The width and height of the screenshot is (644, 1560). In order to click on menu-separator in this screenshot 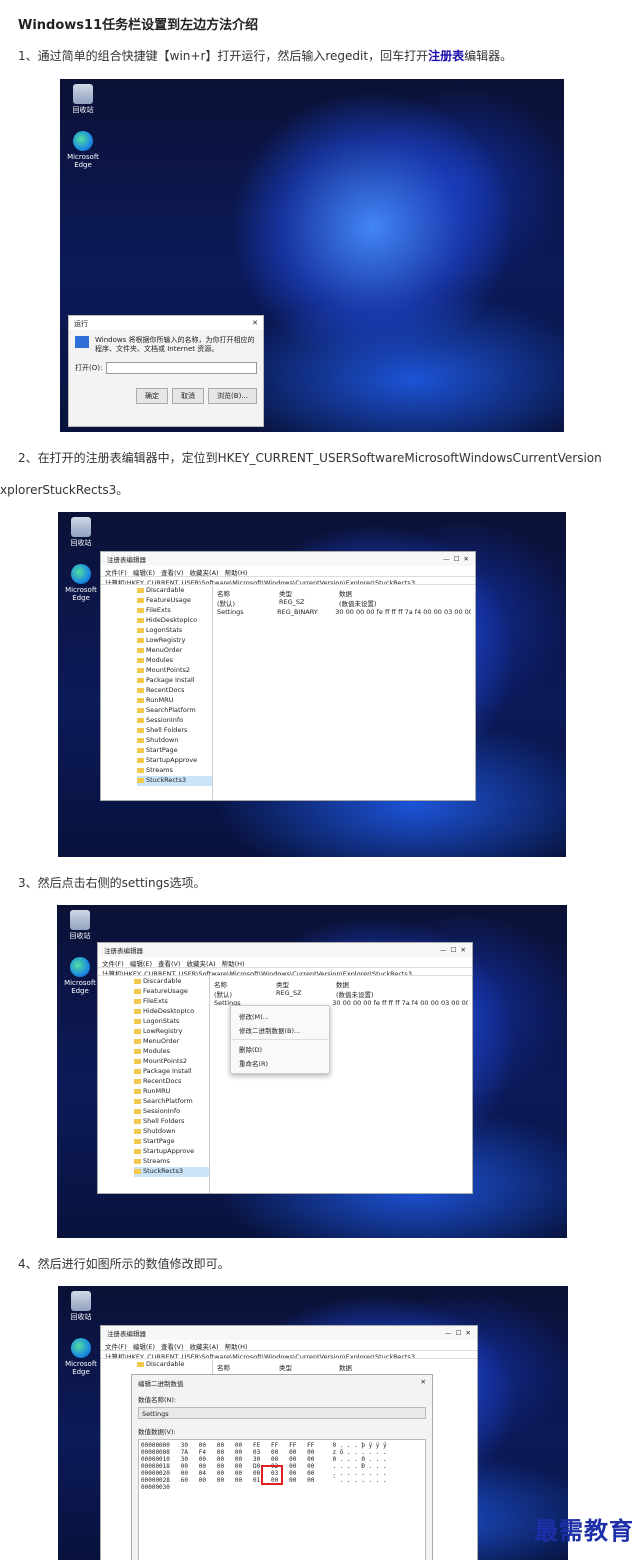, I will do `click(280, 1039)`.